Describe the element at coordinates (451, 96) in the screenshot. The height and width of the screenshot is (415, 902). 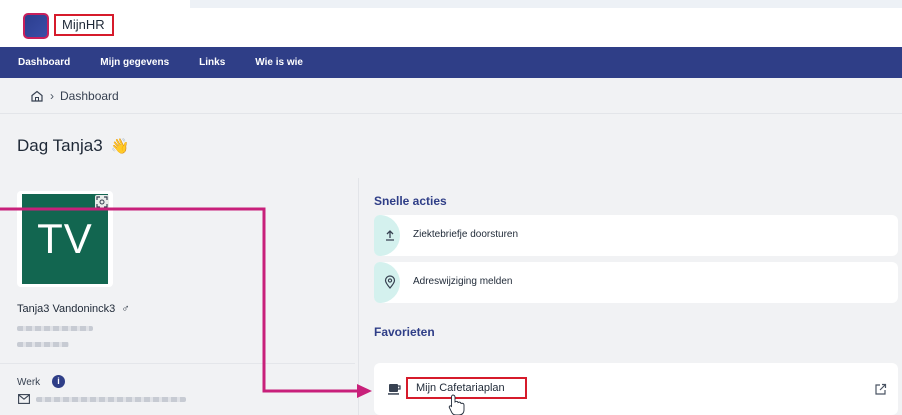
I see `breadcrumb: › Dashboard` at that location.